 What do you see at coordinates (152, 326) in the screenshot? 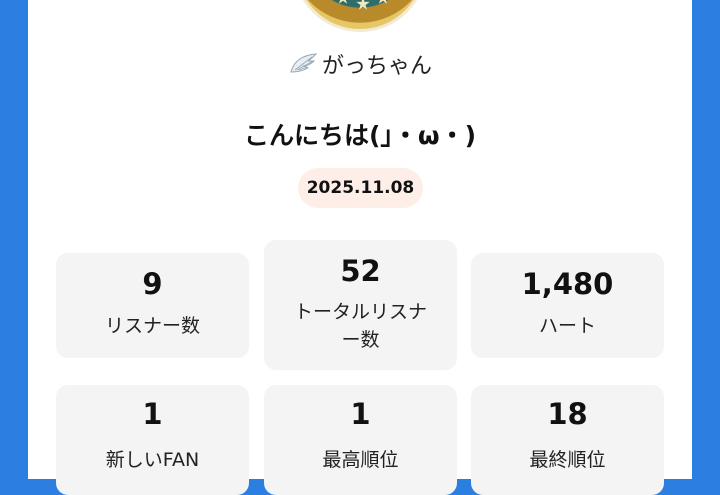
I see `stat-label: リスナー数` at bounding box center [152, 326].